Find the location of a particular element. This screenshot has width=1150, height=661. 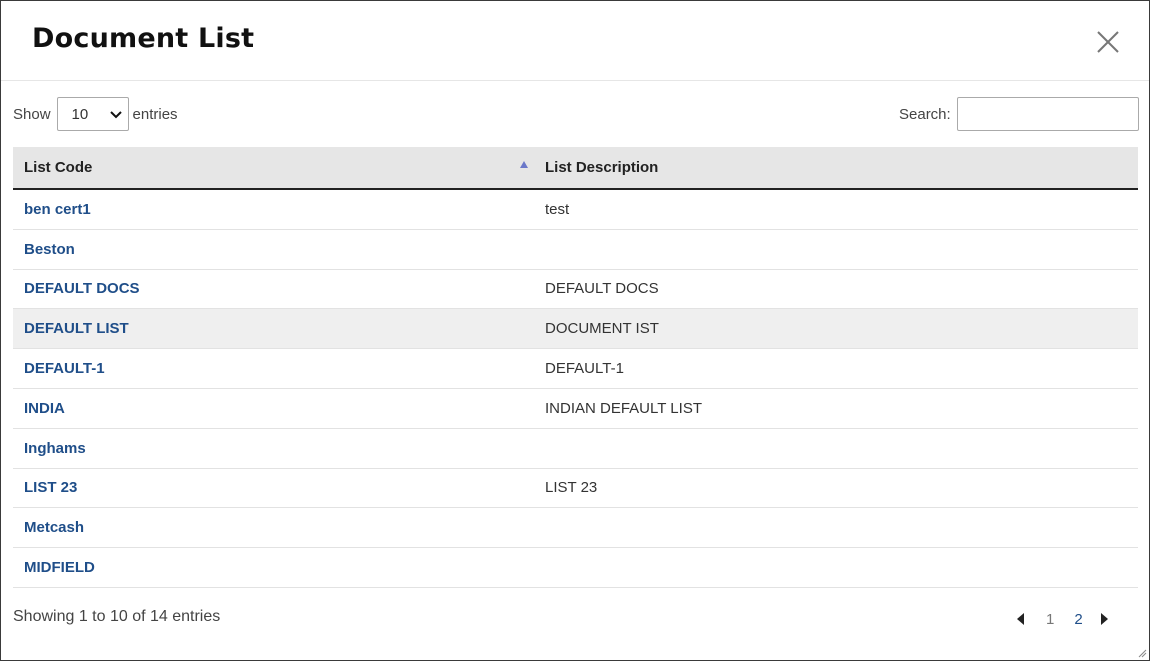

list-code-cell: ben cert1 is located at coordinates (273, 209).